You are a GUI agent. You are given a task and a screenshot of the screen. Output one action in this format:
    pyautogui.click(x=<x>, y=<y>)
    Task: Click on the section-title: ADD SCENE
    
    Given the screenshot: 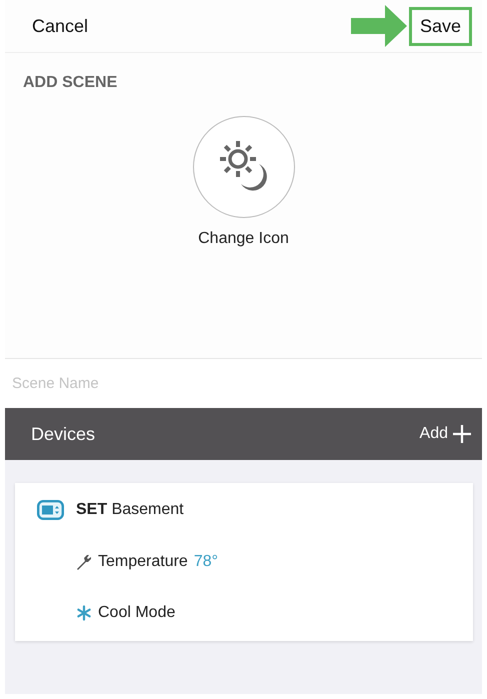 What is the action you would take?
    pyautogui.click(x=70, y=82)
    